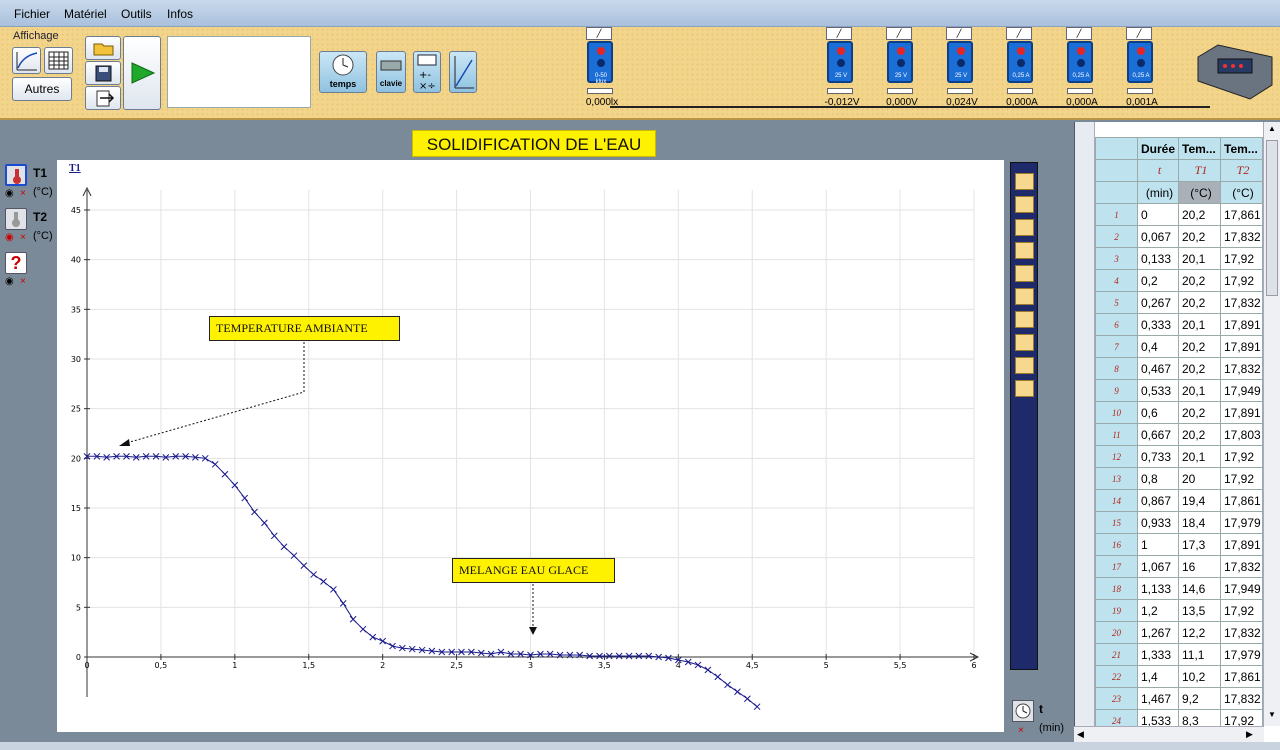  Describe the element at coordinates (1241, 522) in the screenshot. I see `table-cell: 17,979` at that location.